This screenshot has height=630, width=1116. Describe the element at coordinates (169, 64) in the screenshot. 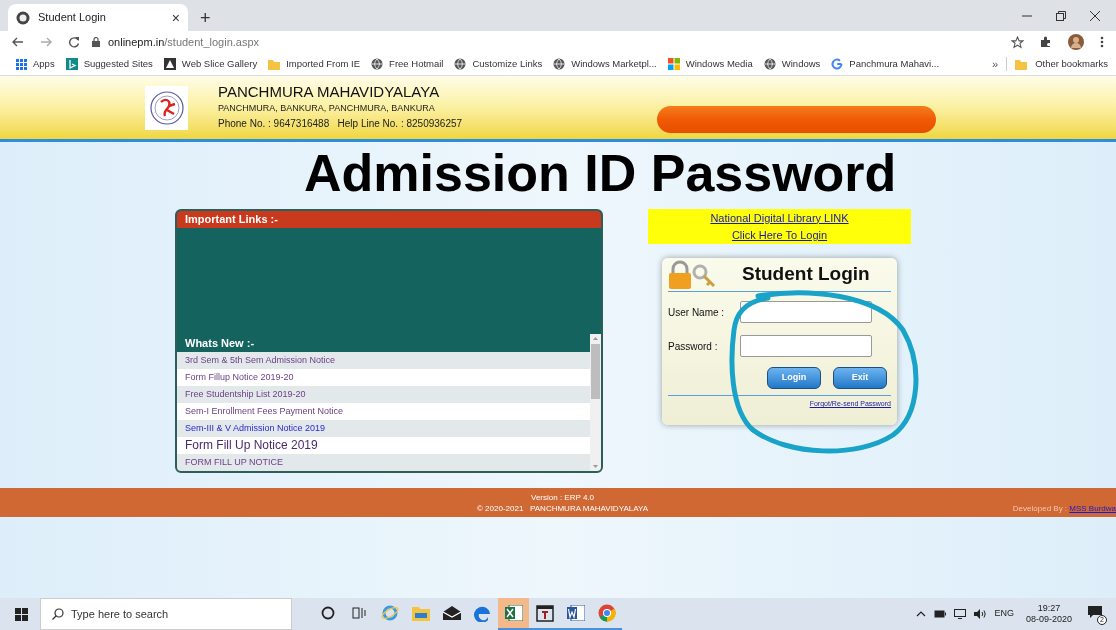

I see `slice-icon` at that location.